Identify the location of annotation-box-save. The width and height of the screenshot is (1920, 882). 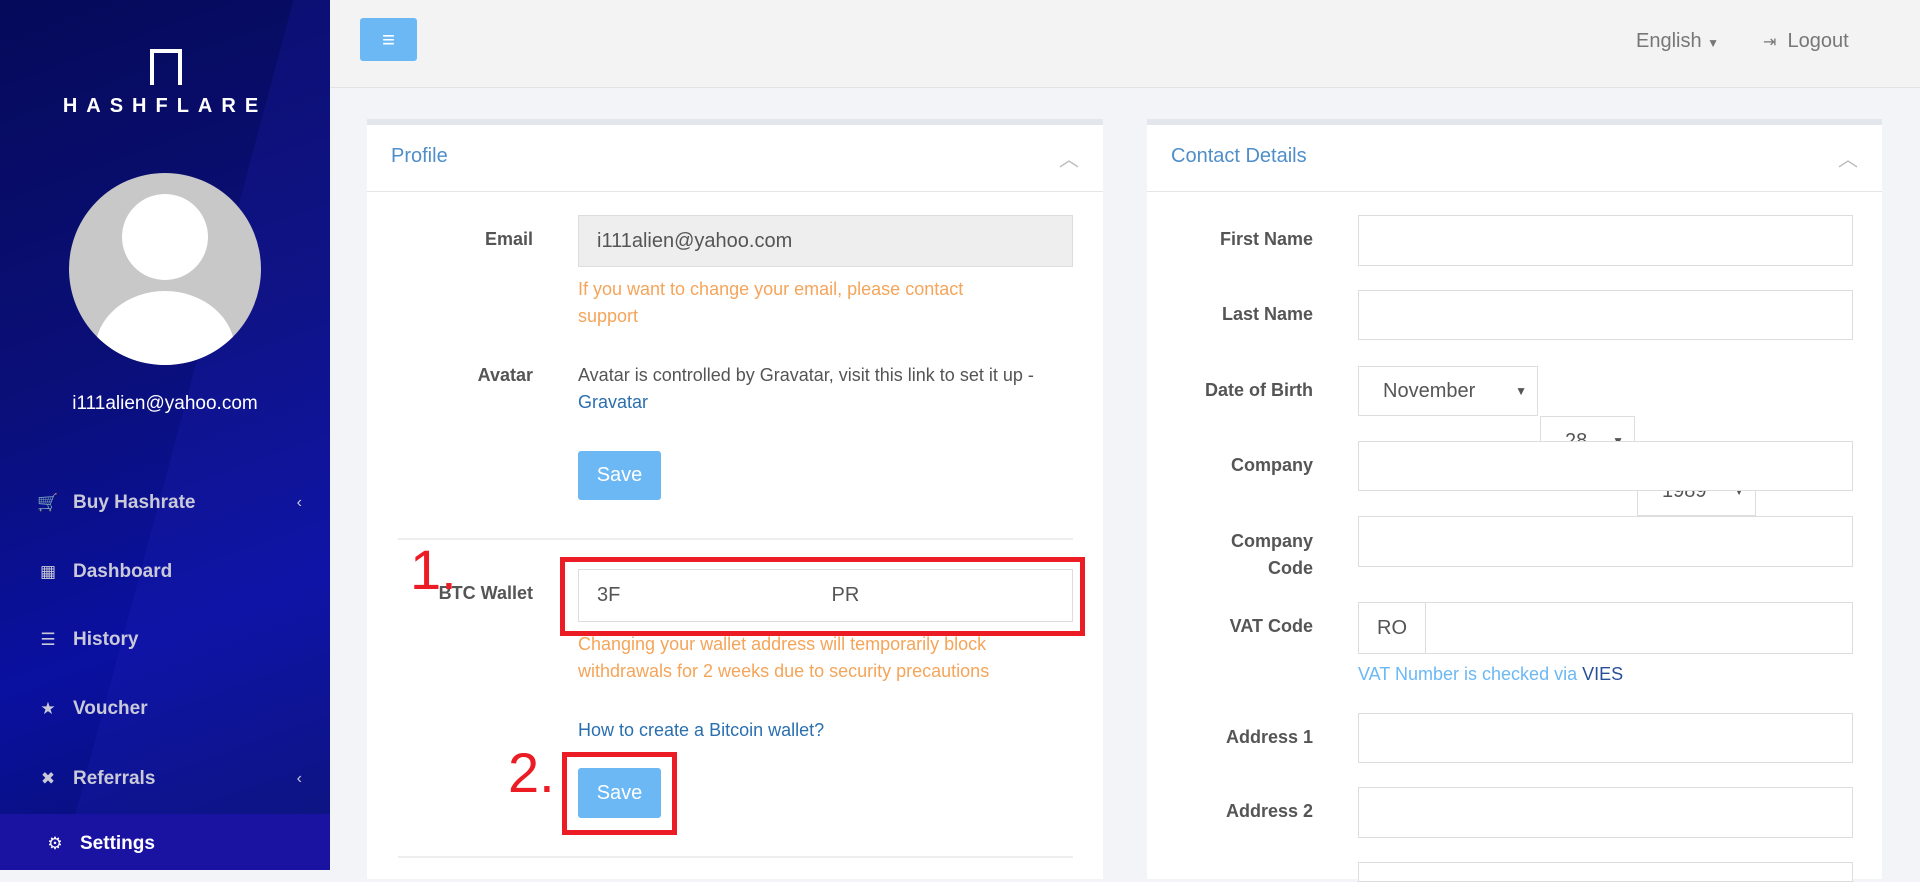
(619, 793).